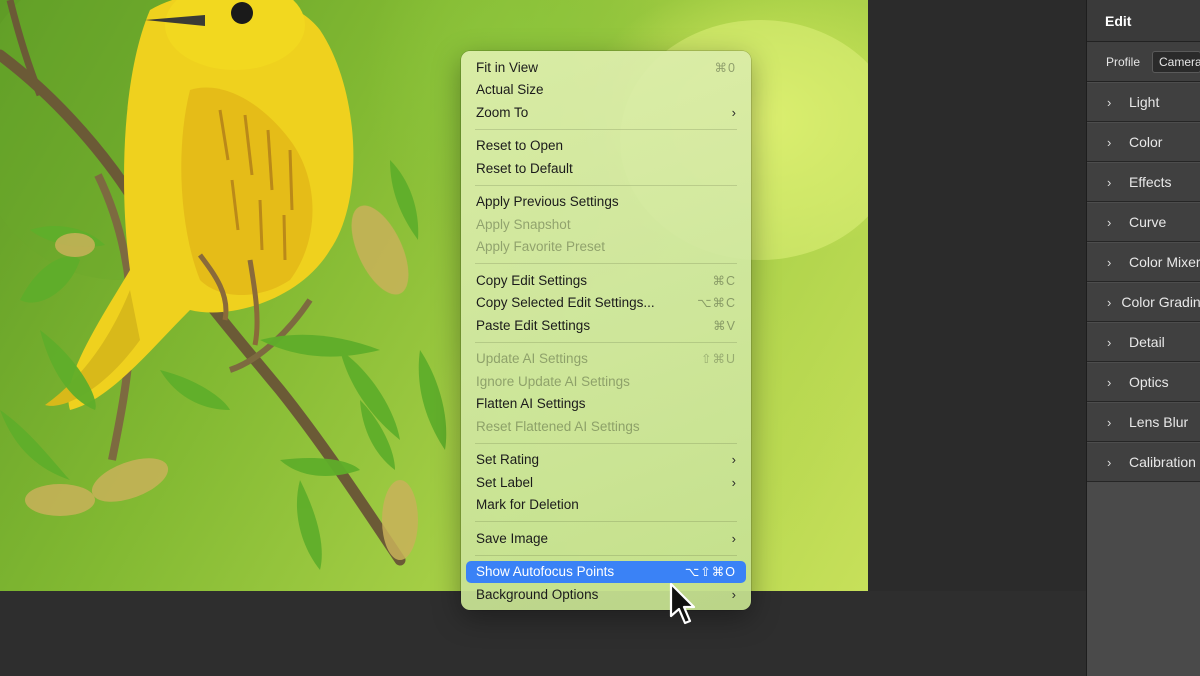 The height and width of the screenshot is (676, 1200). I want to click on menu-item-label: Background Options, so click(537, 594).